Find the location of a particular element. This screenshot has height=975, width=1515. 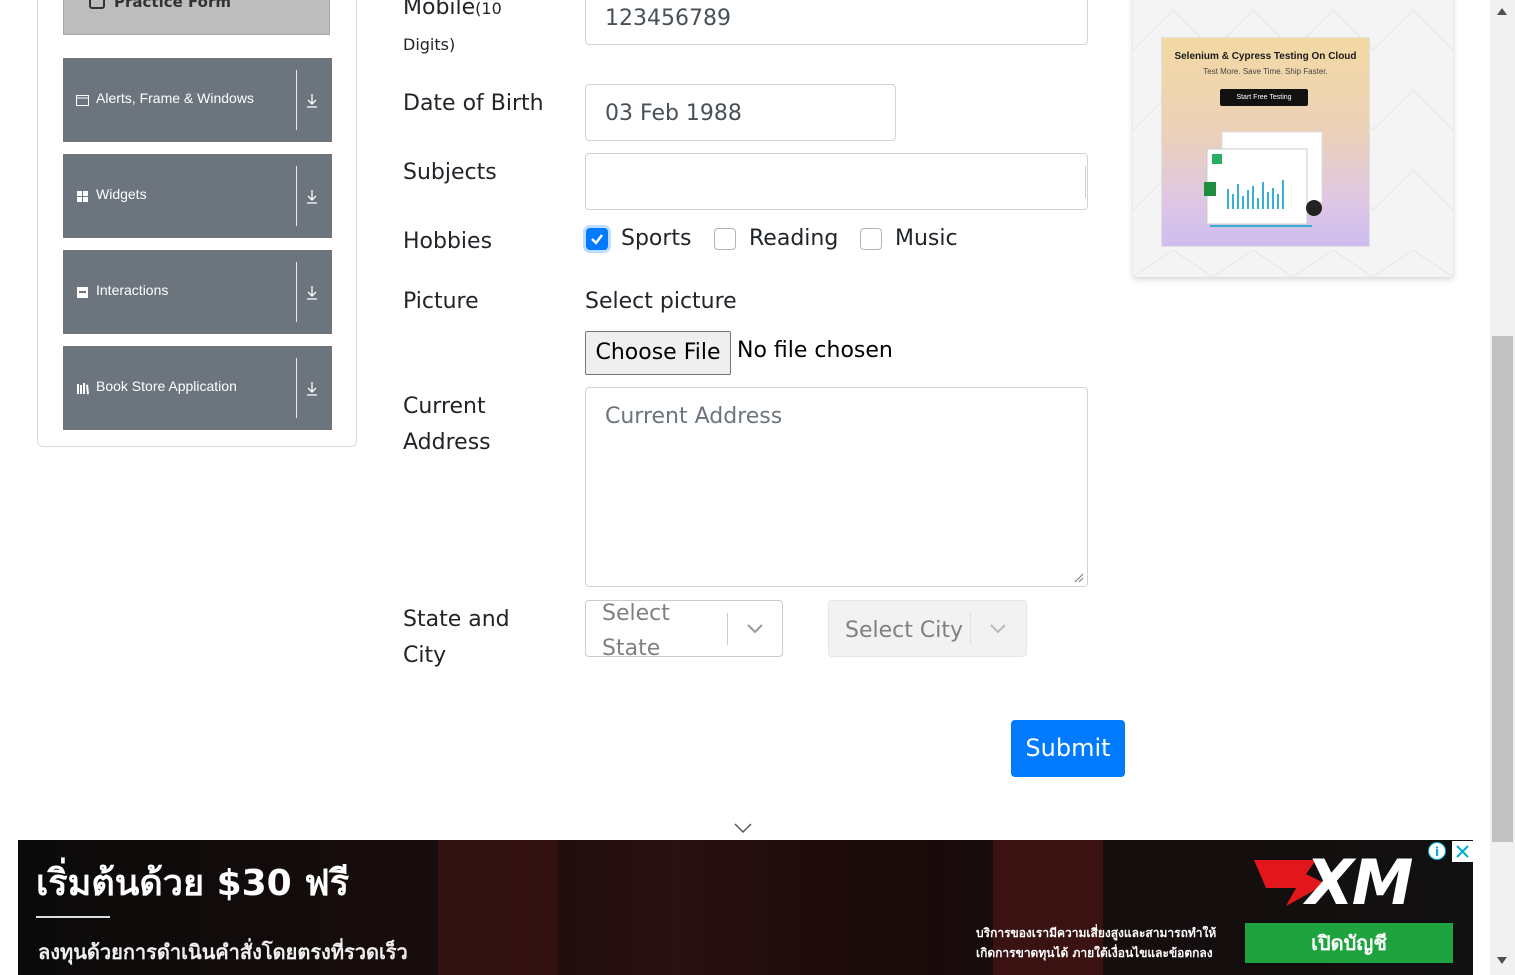

open-account-button: เปิดบัญชี is located at coordinates (1349, 943).